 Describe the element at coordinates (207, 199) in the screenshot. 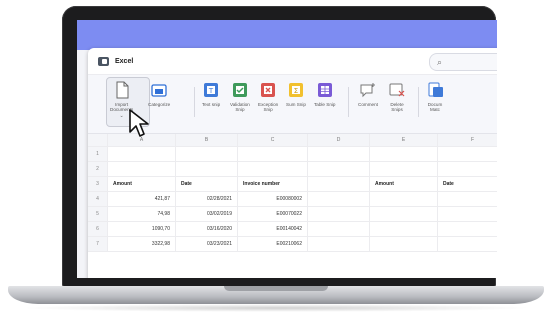

I see `date-cell: 02/28/2021` at that location.